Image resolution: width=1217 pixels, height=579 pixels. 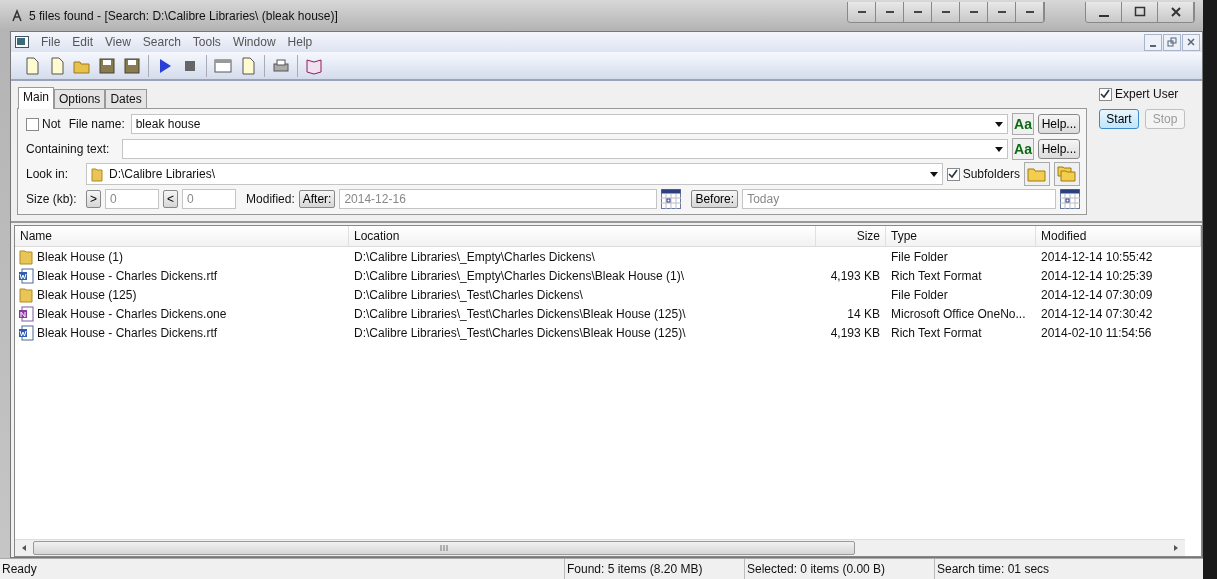 I want to click on column-header: Name, so click(x=182, y=236).